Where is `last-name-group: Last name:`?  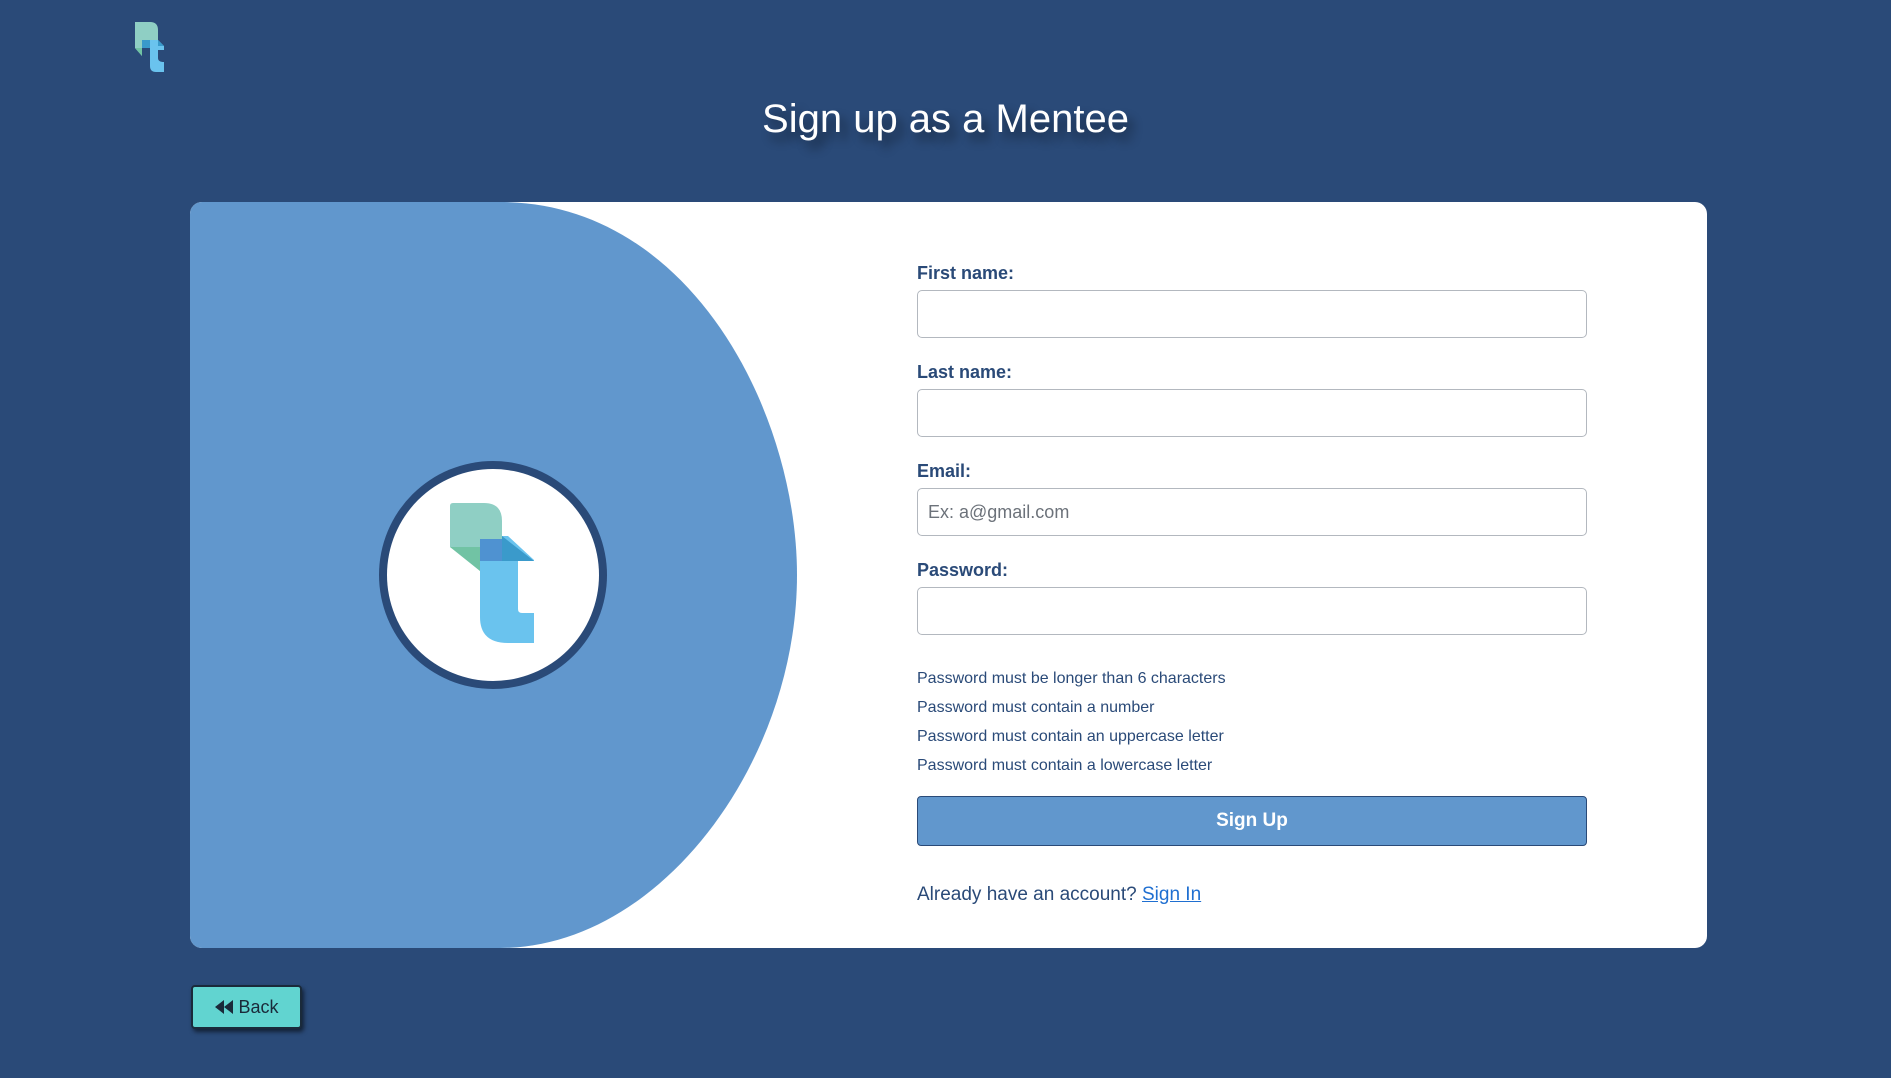 last-name-group: Last name: is located at coordinates (1252, 399).